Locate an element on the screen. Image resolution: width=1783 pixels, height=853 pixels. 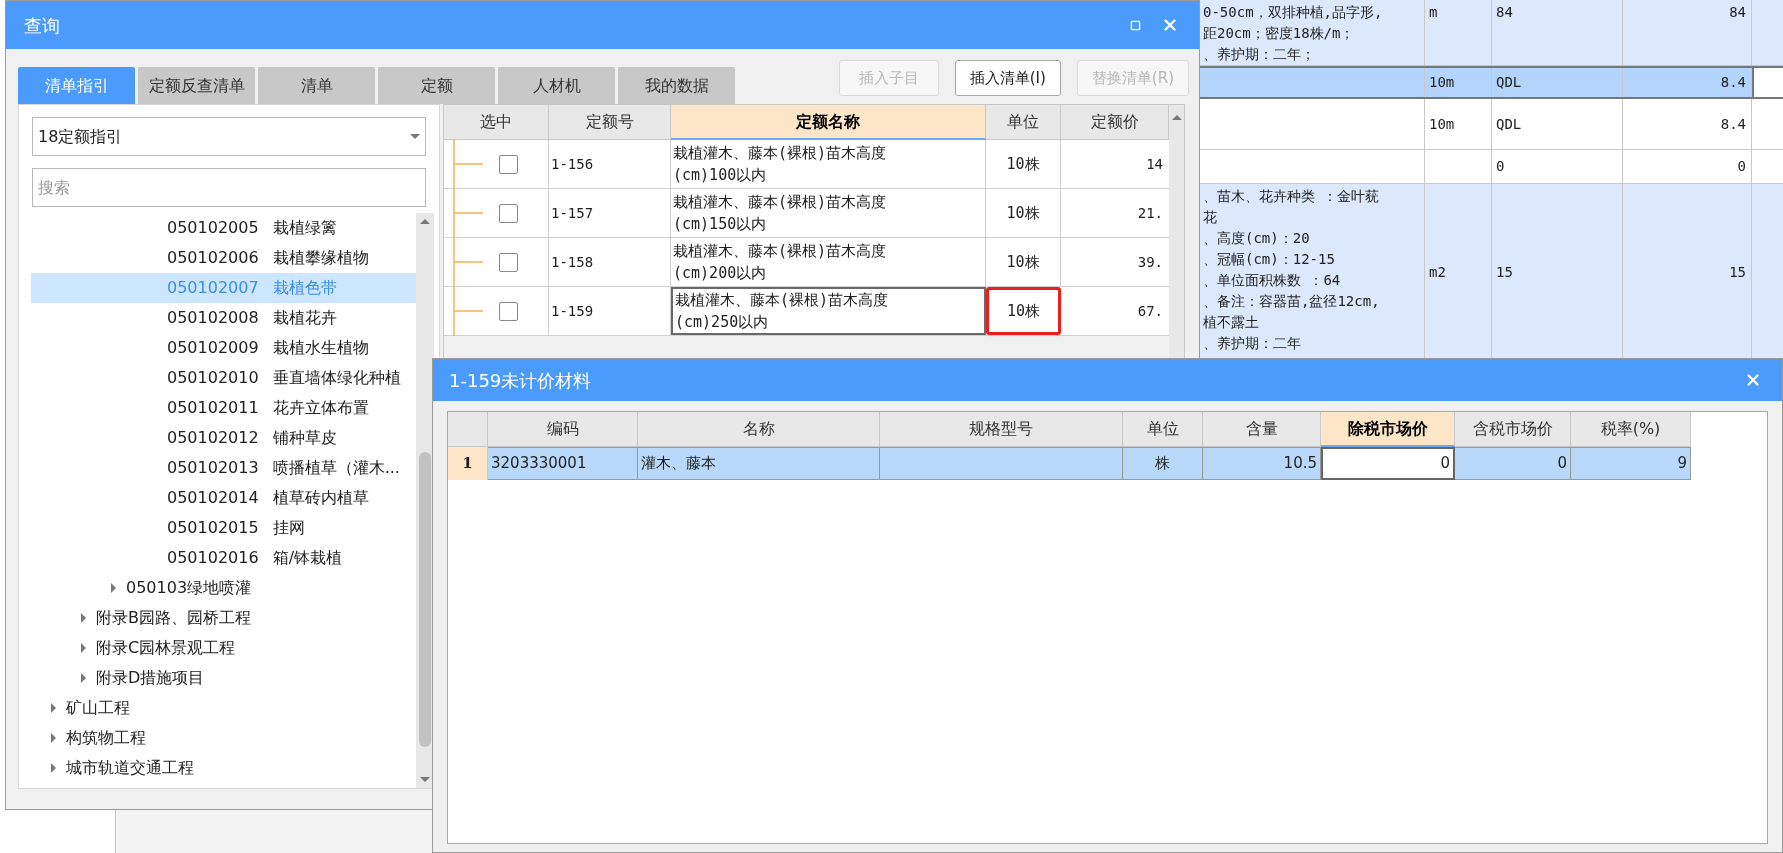
guide-select: 18定额指引 is located at coordinates (229, 136).